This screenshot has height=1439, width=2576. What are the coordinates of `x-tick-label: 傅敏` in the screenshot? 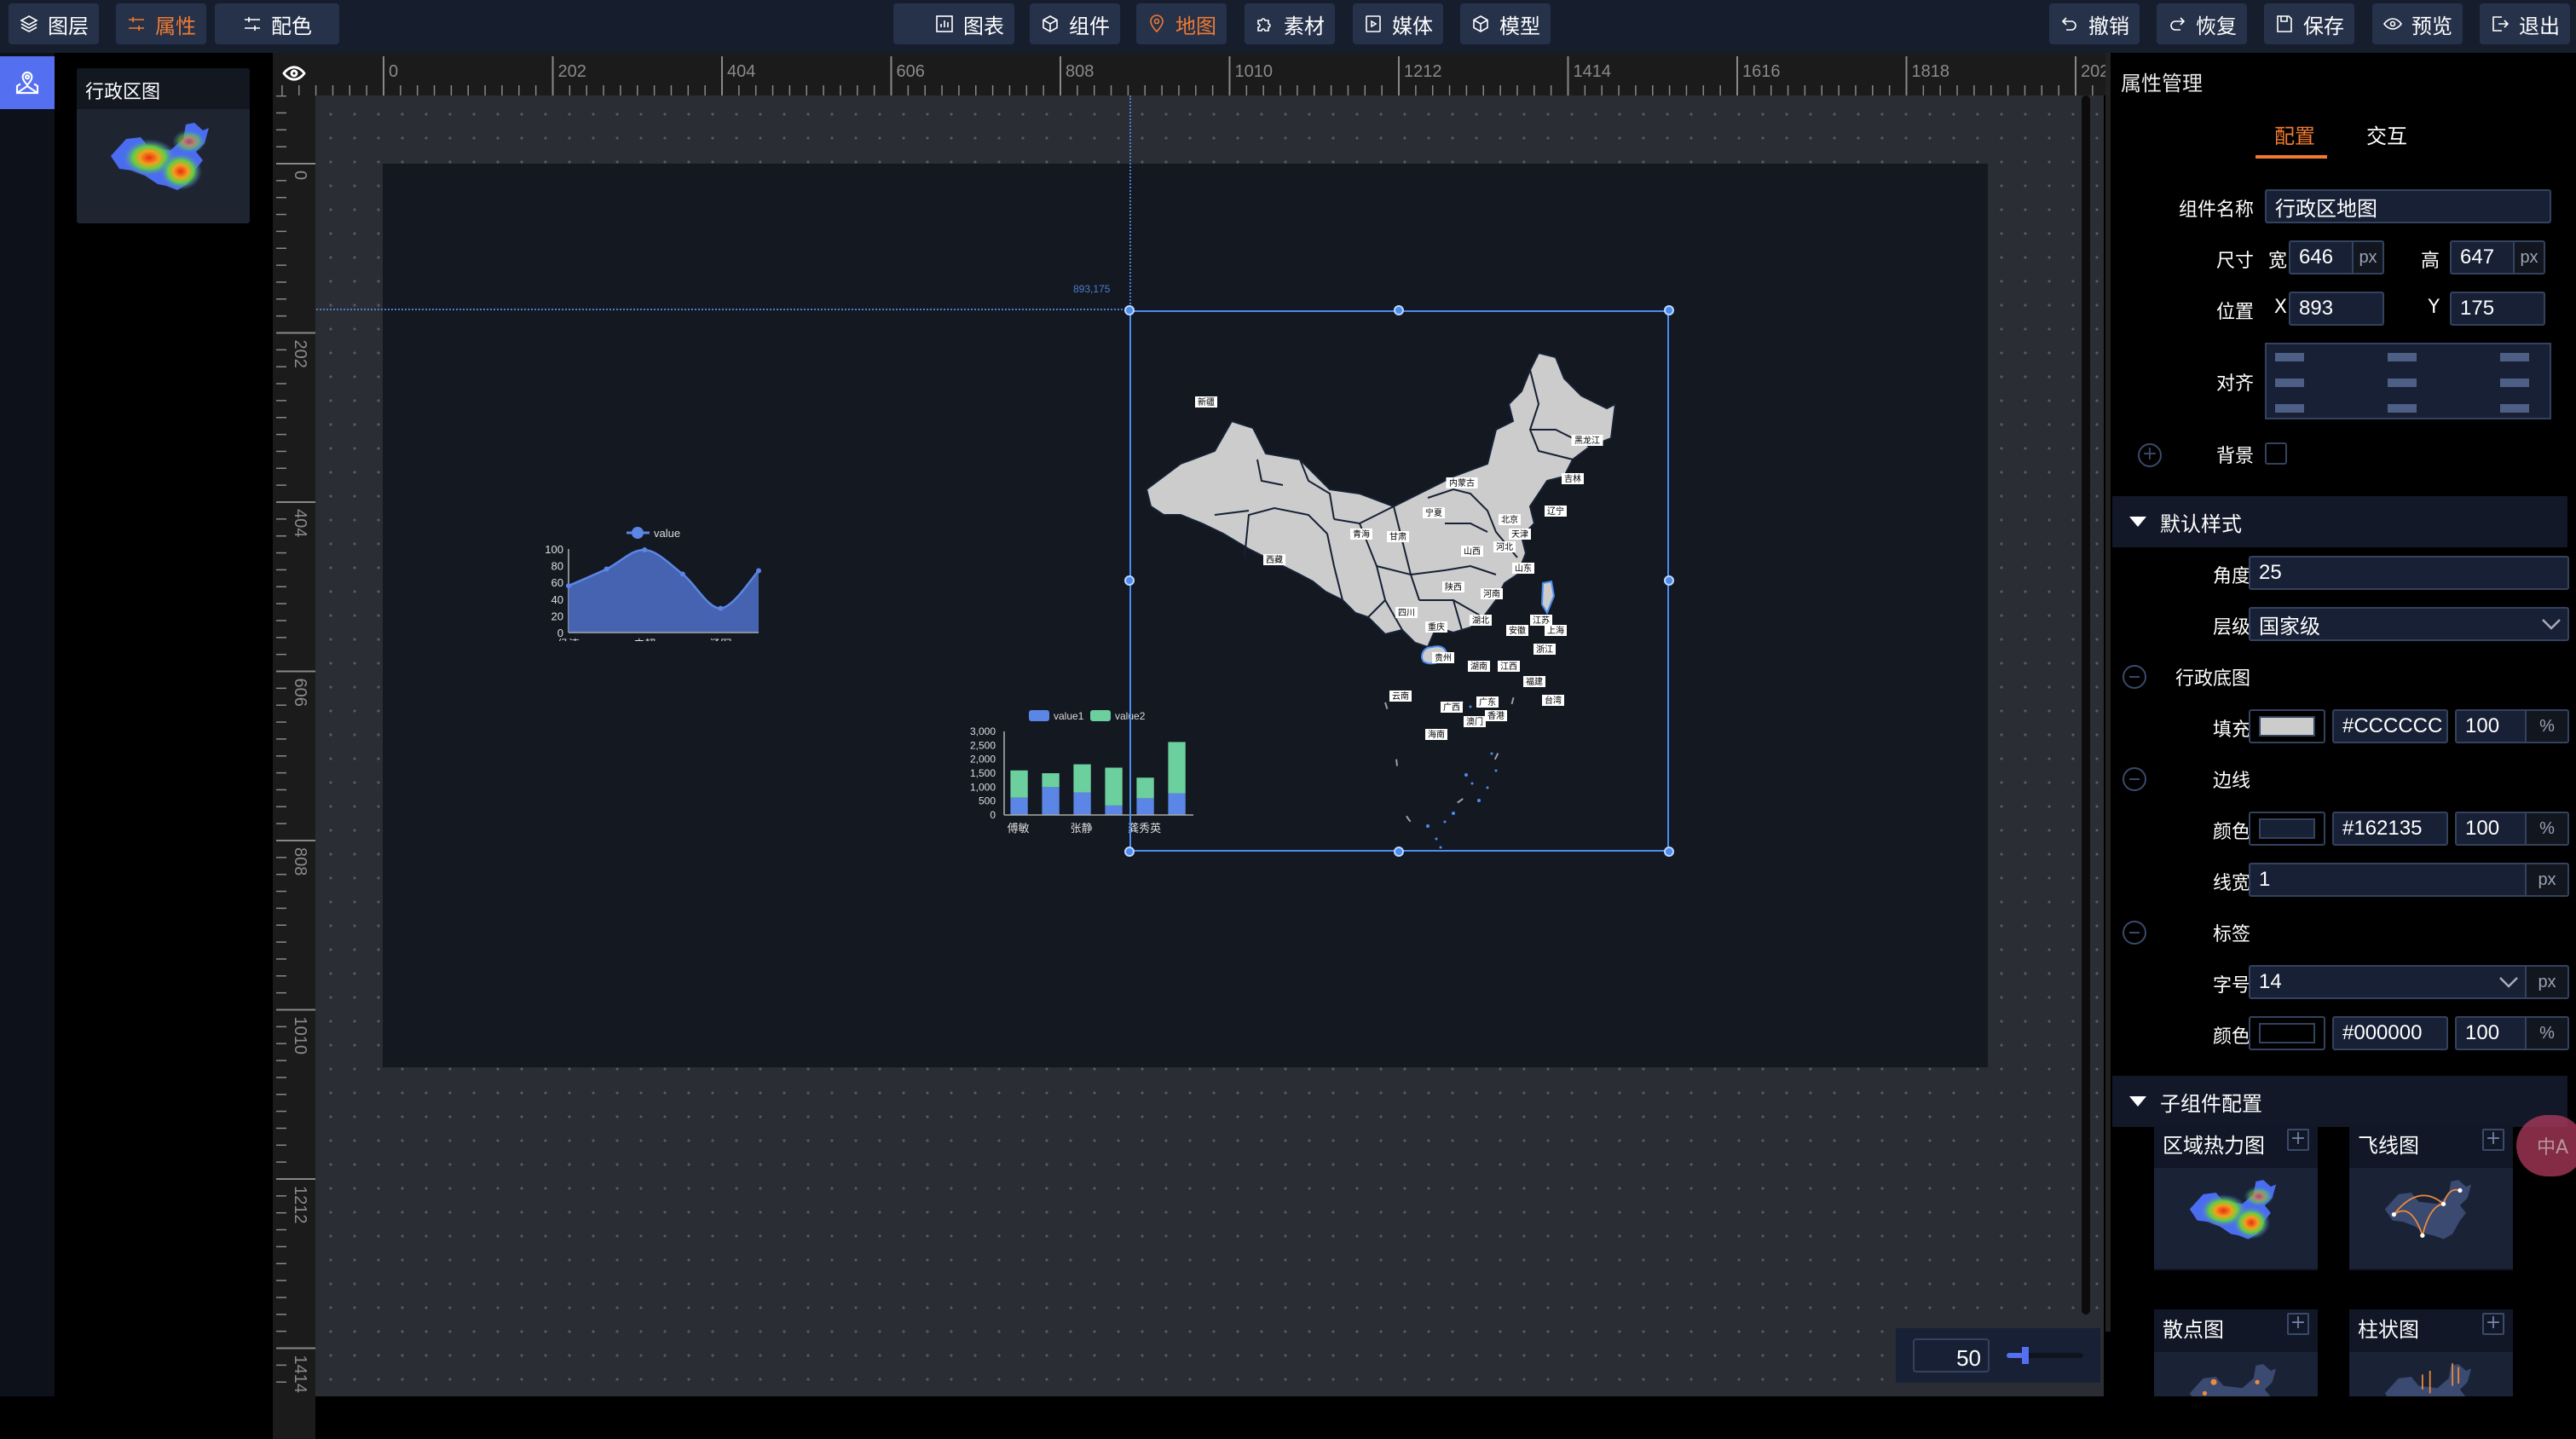 It's located at (1019, 829).